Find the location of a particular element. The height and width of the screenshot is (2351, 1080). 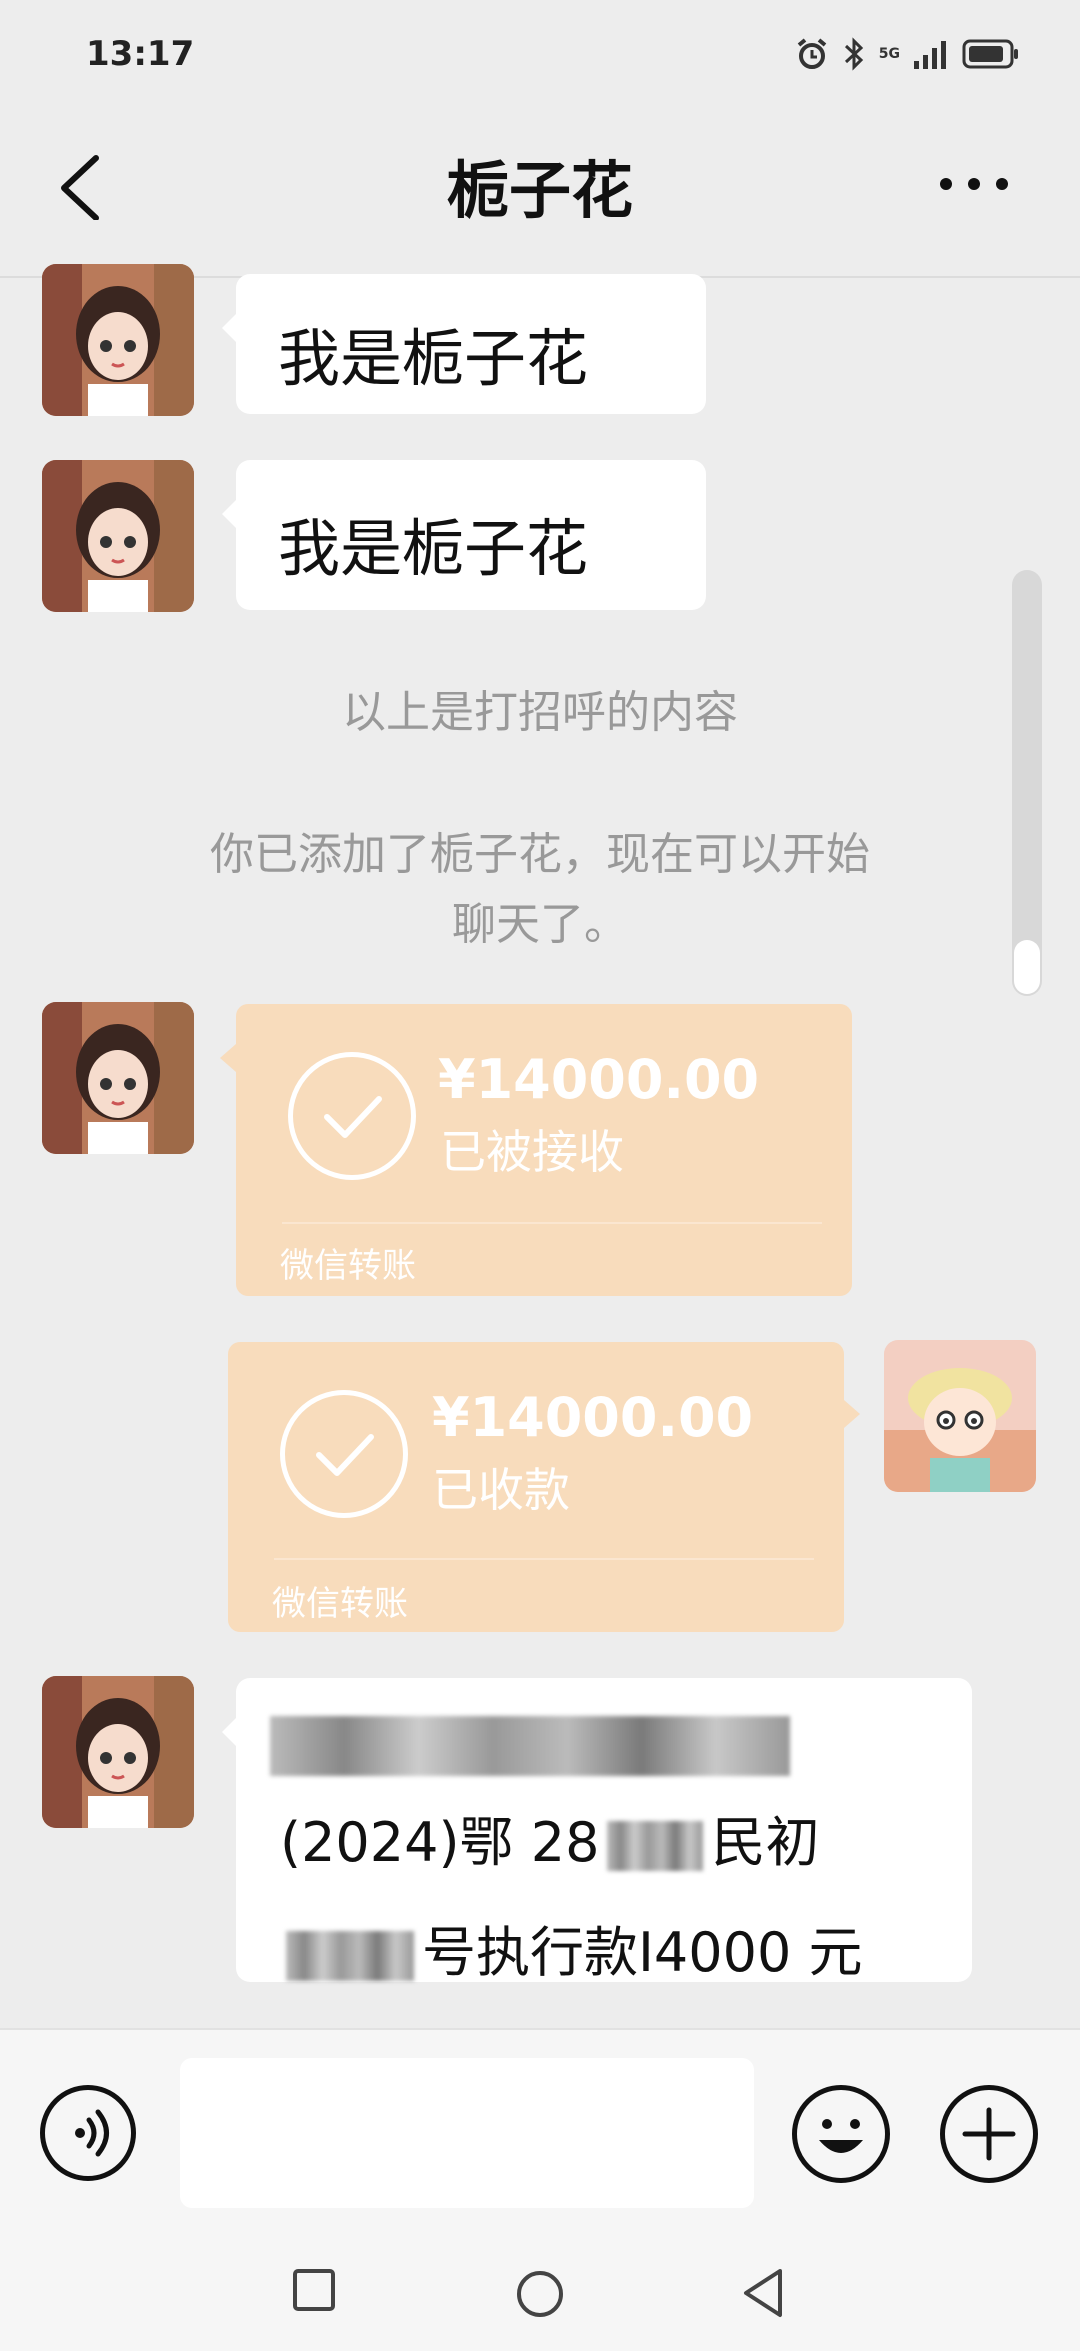

payment-line: 号执行款I4000 元 is located at coordinates (574, 1947).